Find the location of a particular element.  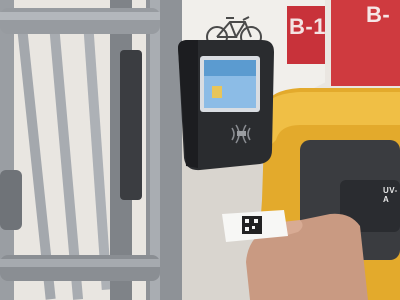

sign-divider is located at coordinates (328, 43).